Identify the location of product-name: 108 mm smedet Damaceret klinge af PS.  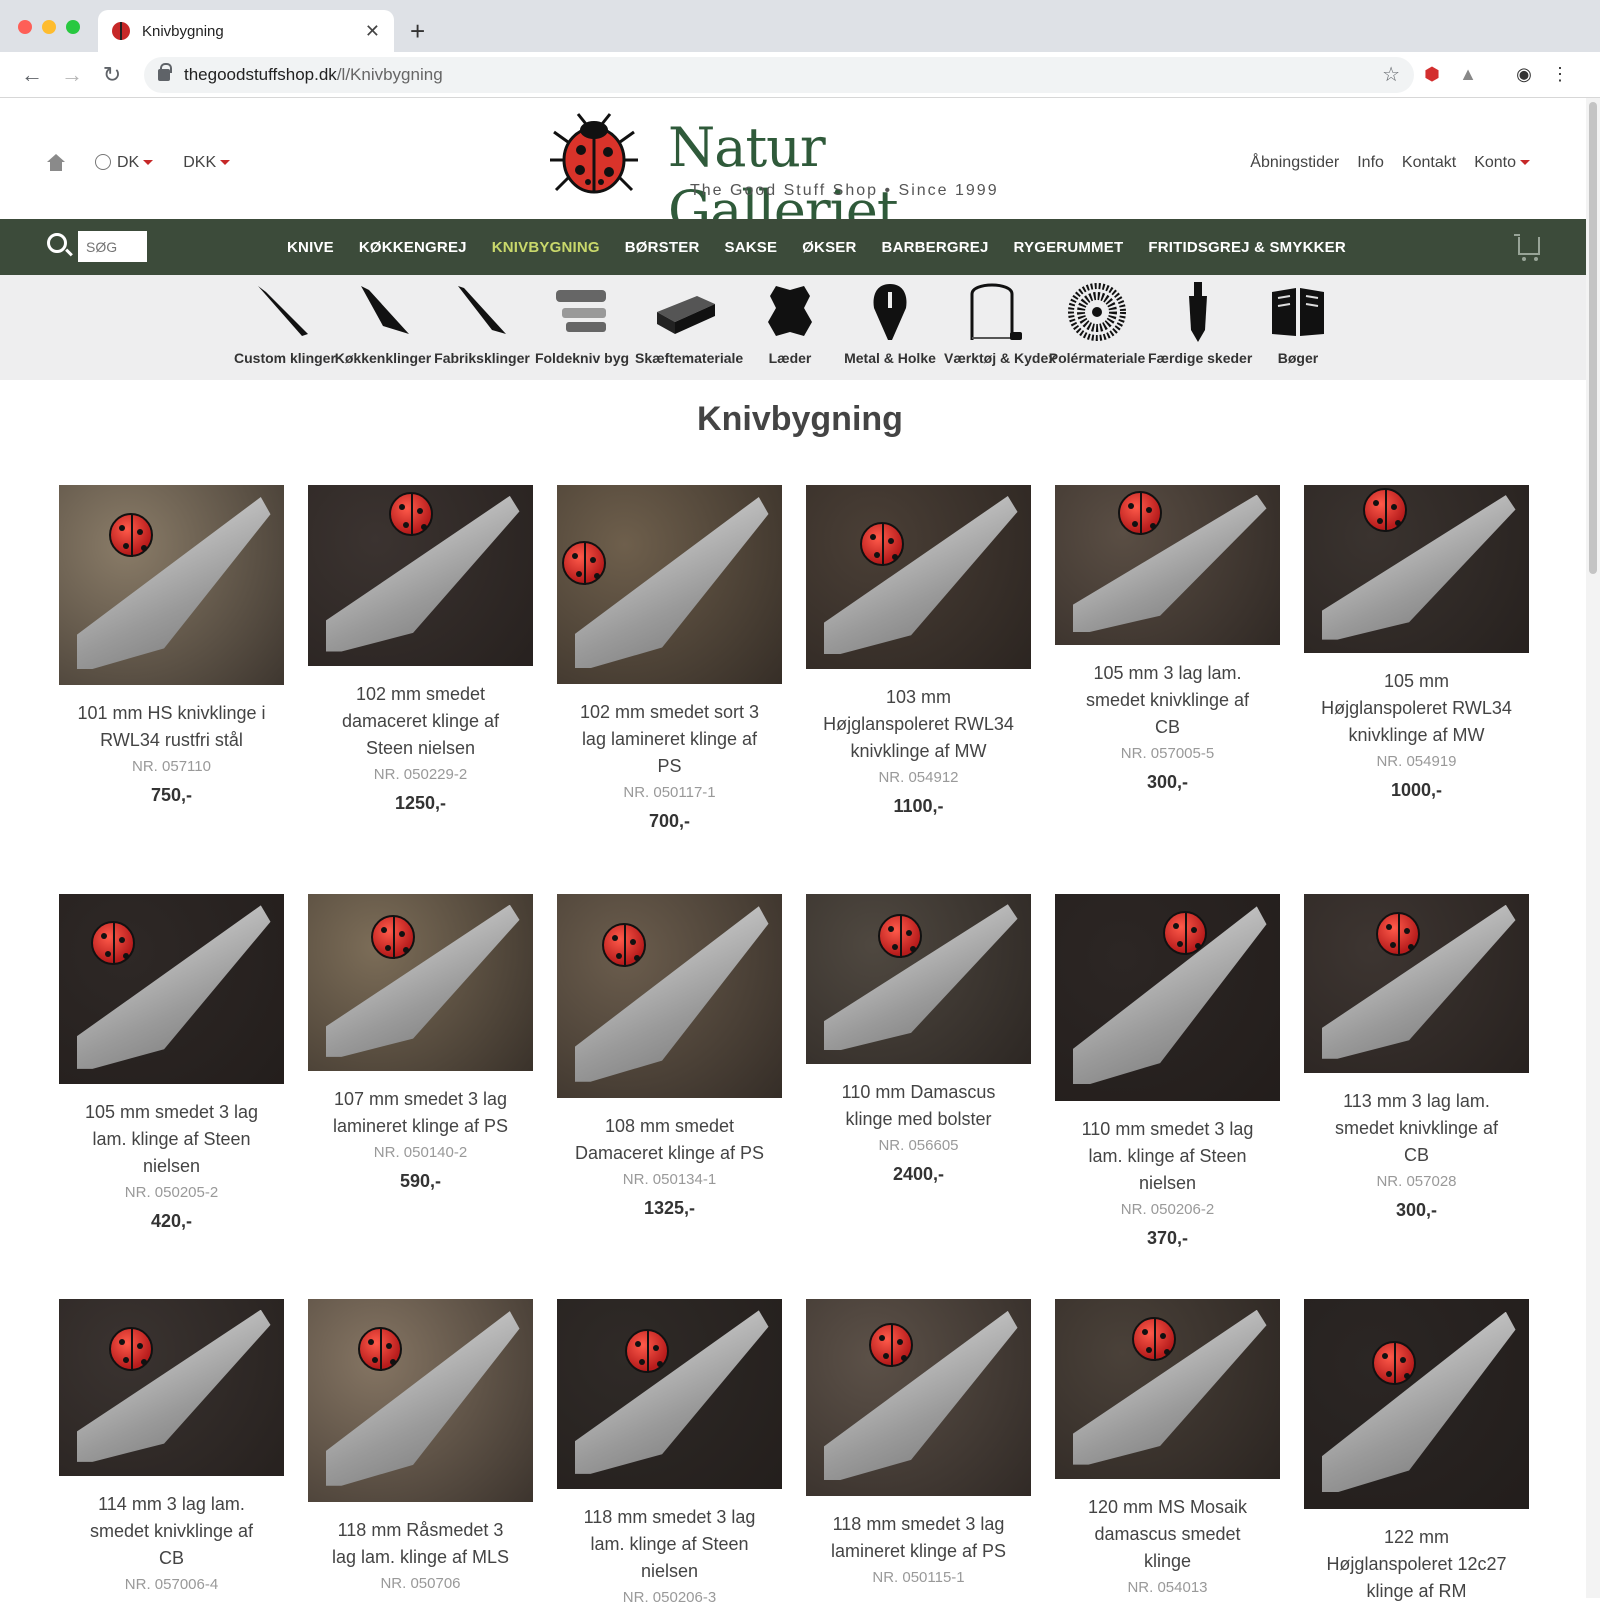
(669, 1140).